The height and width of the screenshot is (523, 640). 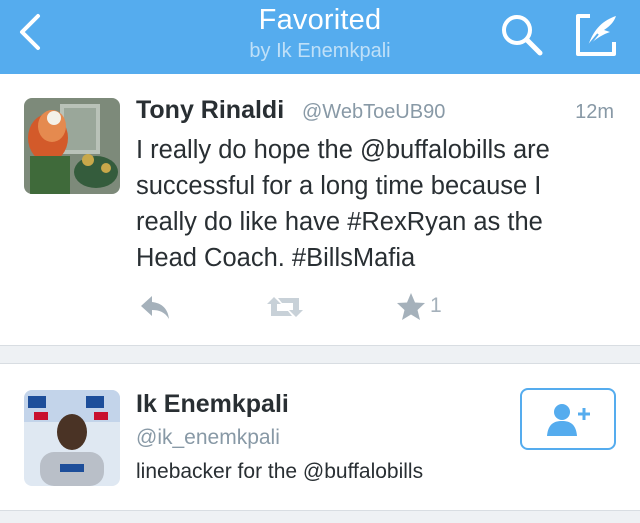 I want to click on retweet-button, so click(x=285, y=308).